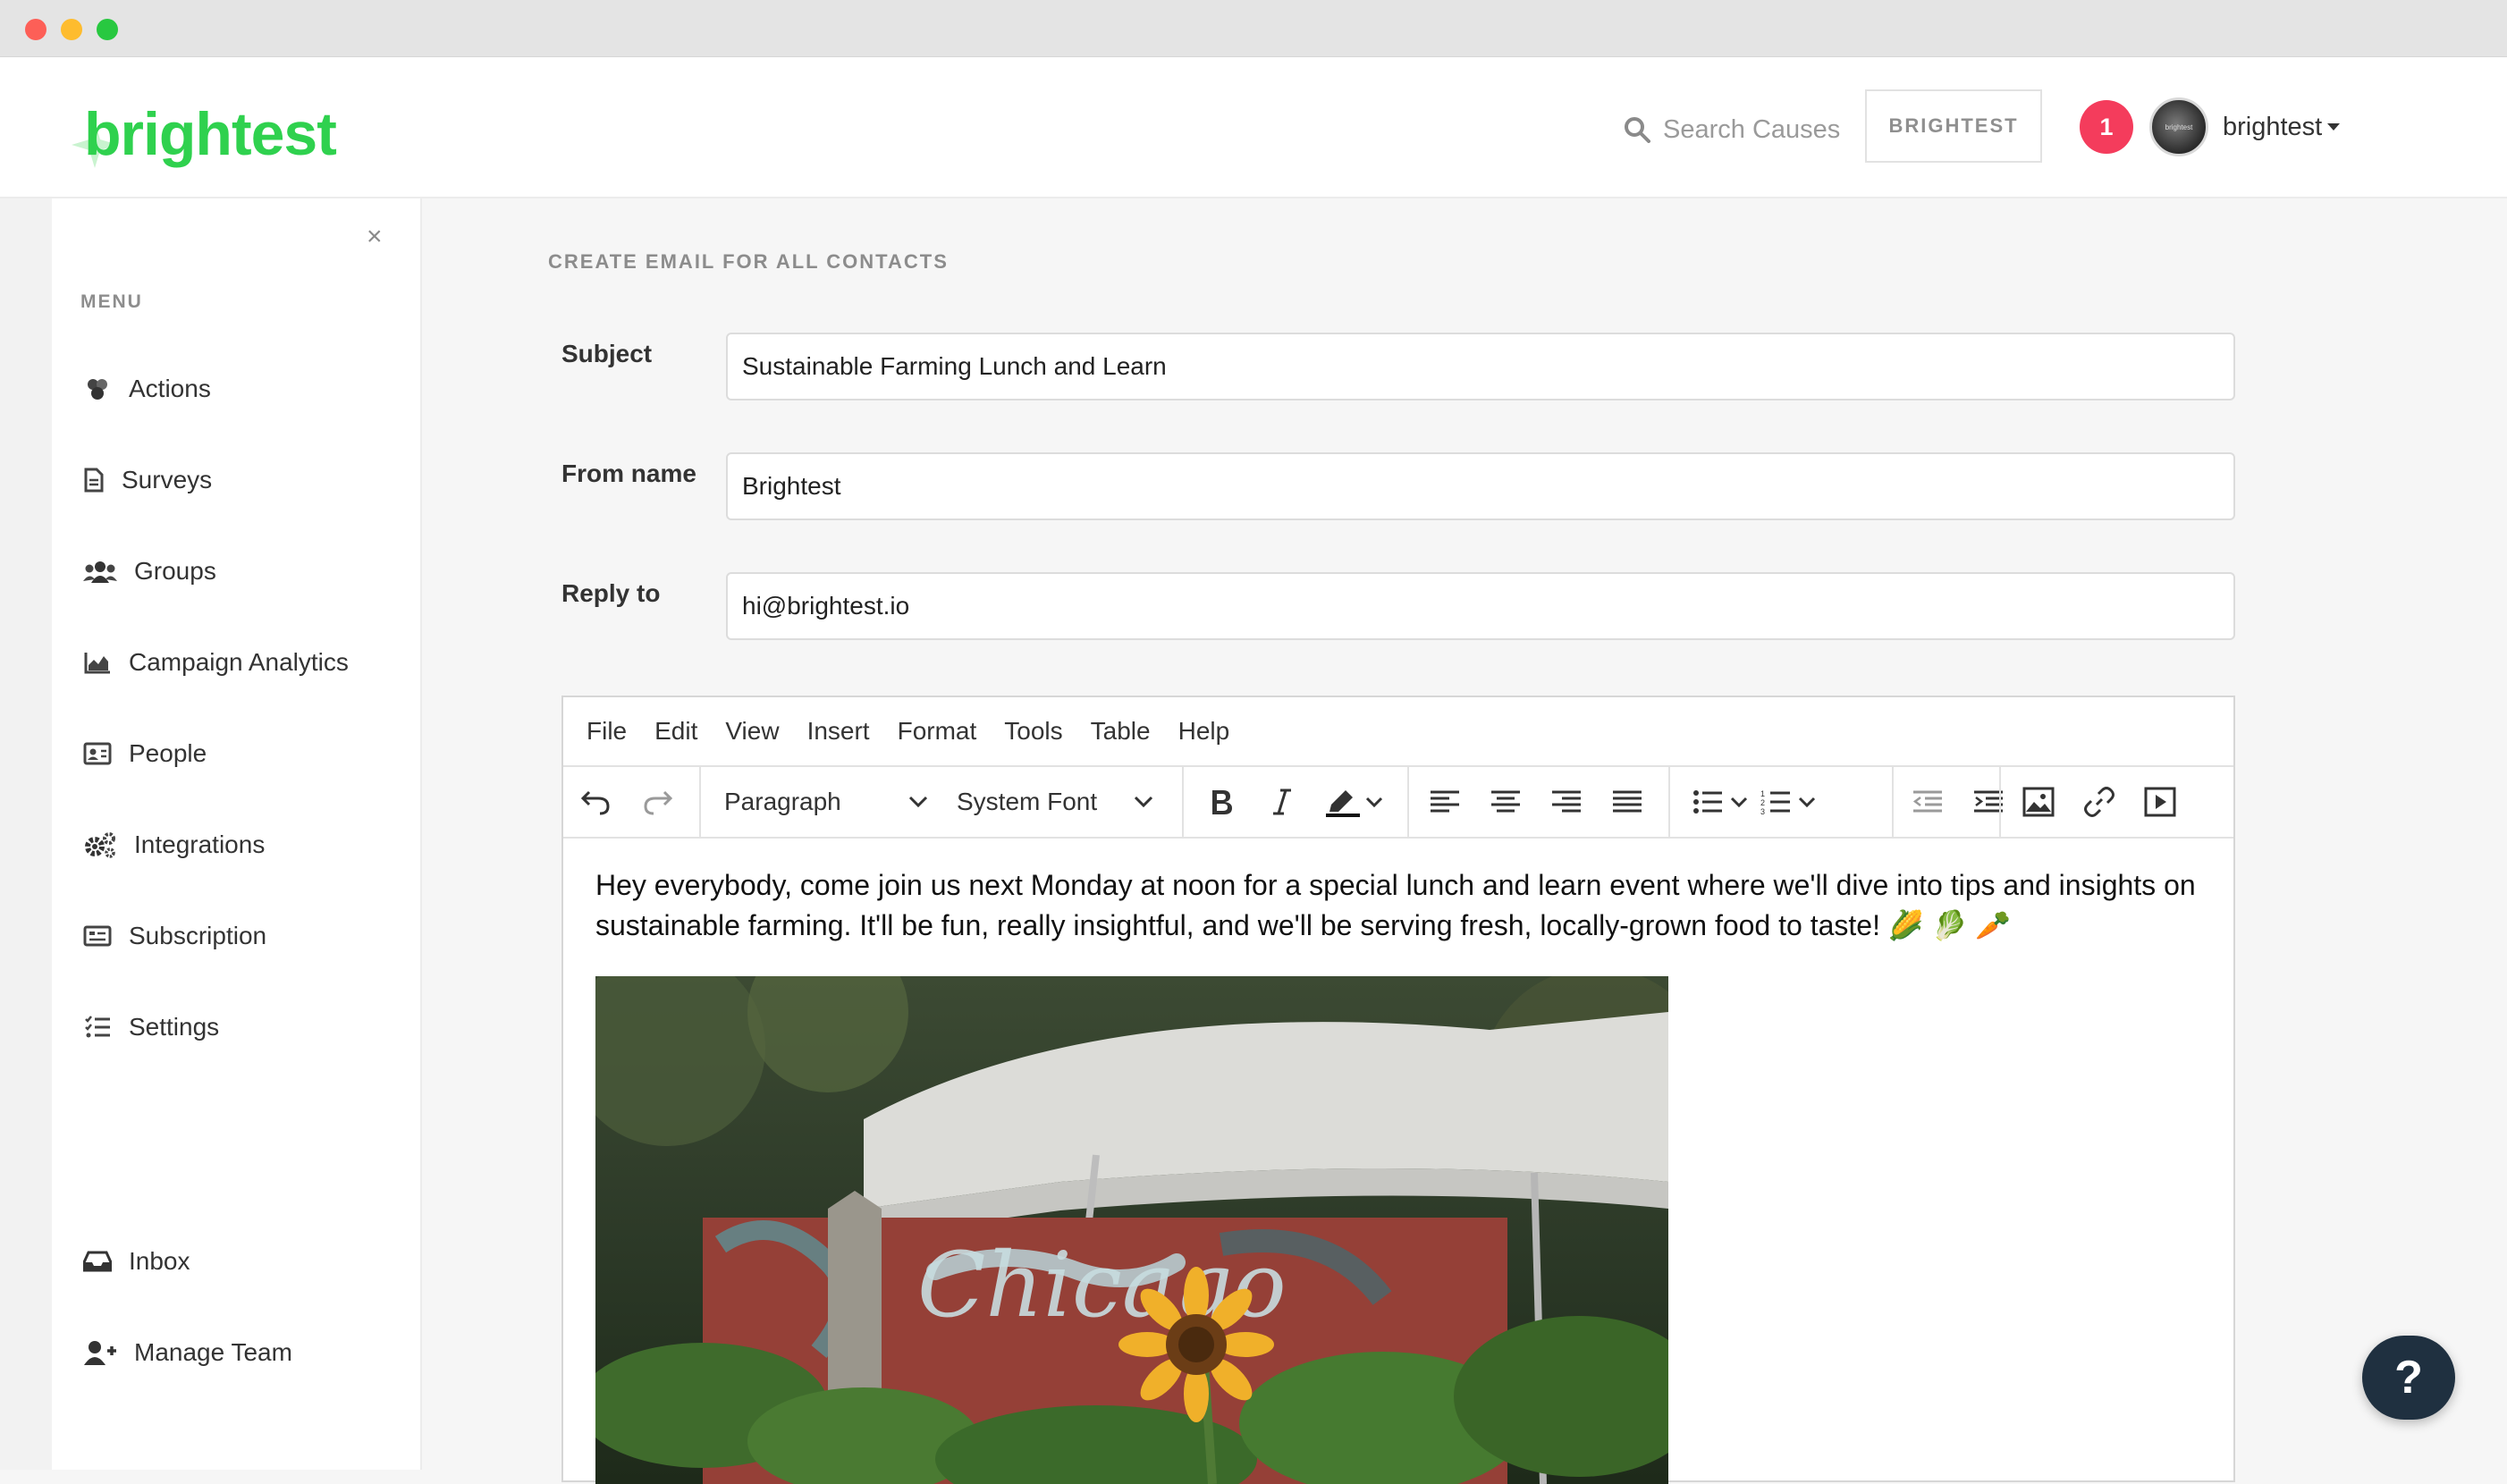  What do you see at coordinates (147, 480) in the screenshot?
I see `sidebar-item-surveys: Surveys` at bounding box center [147, 480].